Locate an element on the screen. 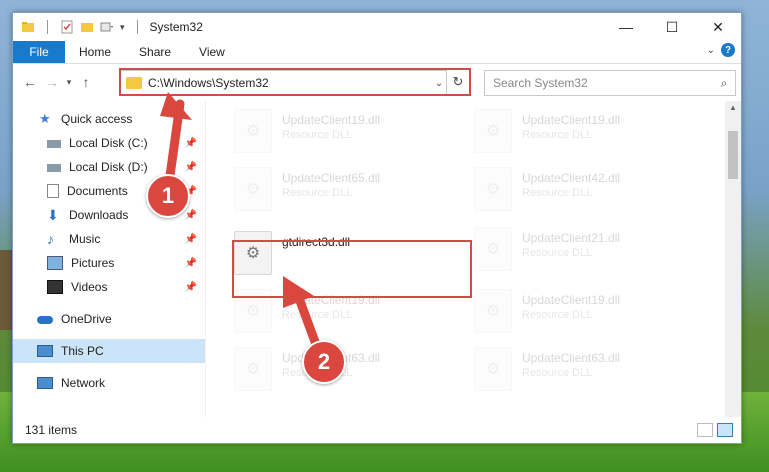 This screenshot has width=769, height=472. sidebar-item-videos: Videos 📌 is located at coordinates (109, 287).